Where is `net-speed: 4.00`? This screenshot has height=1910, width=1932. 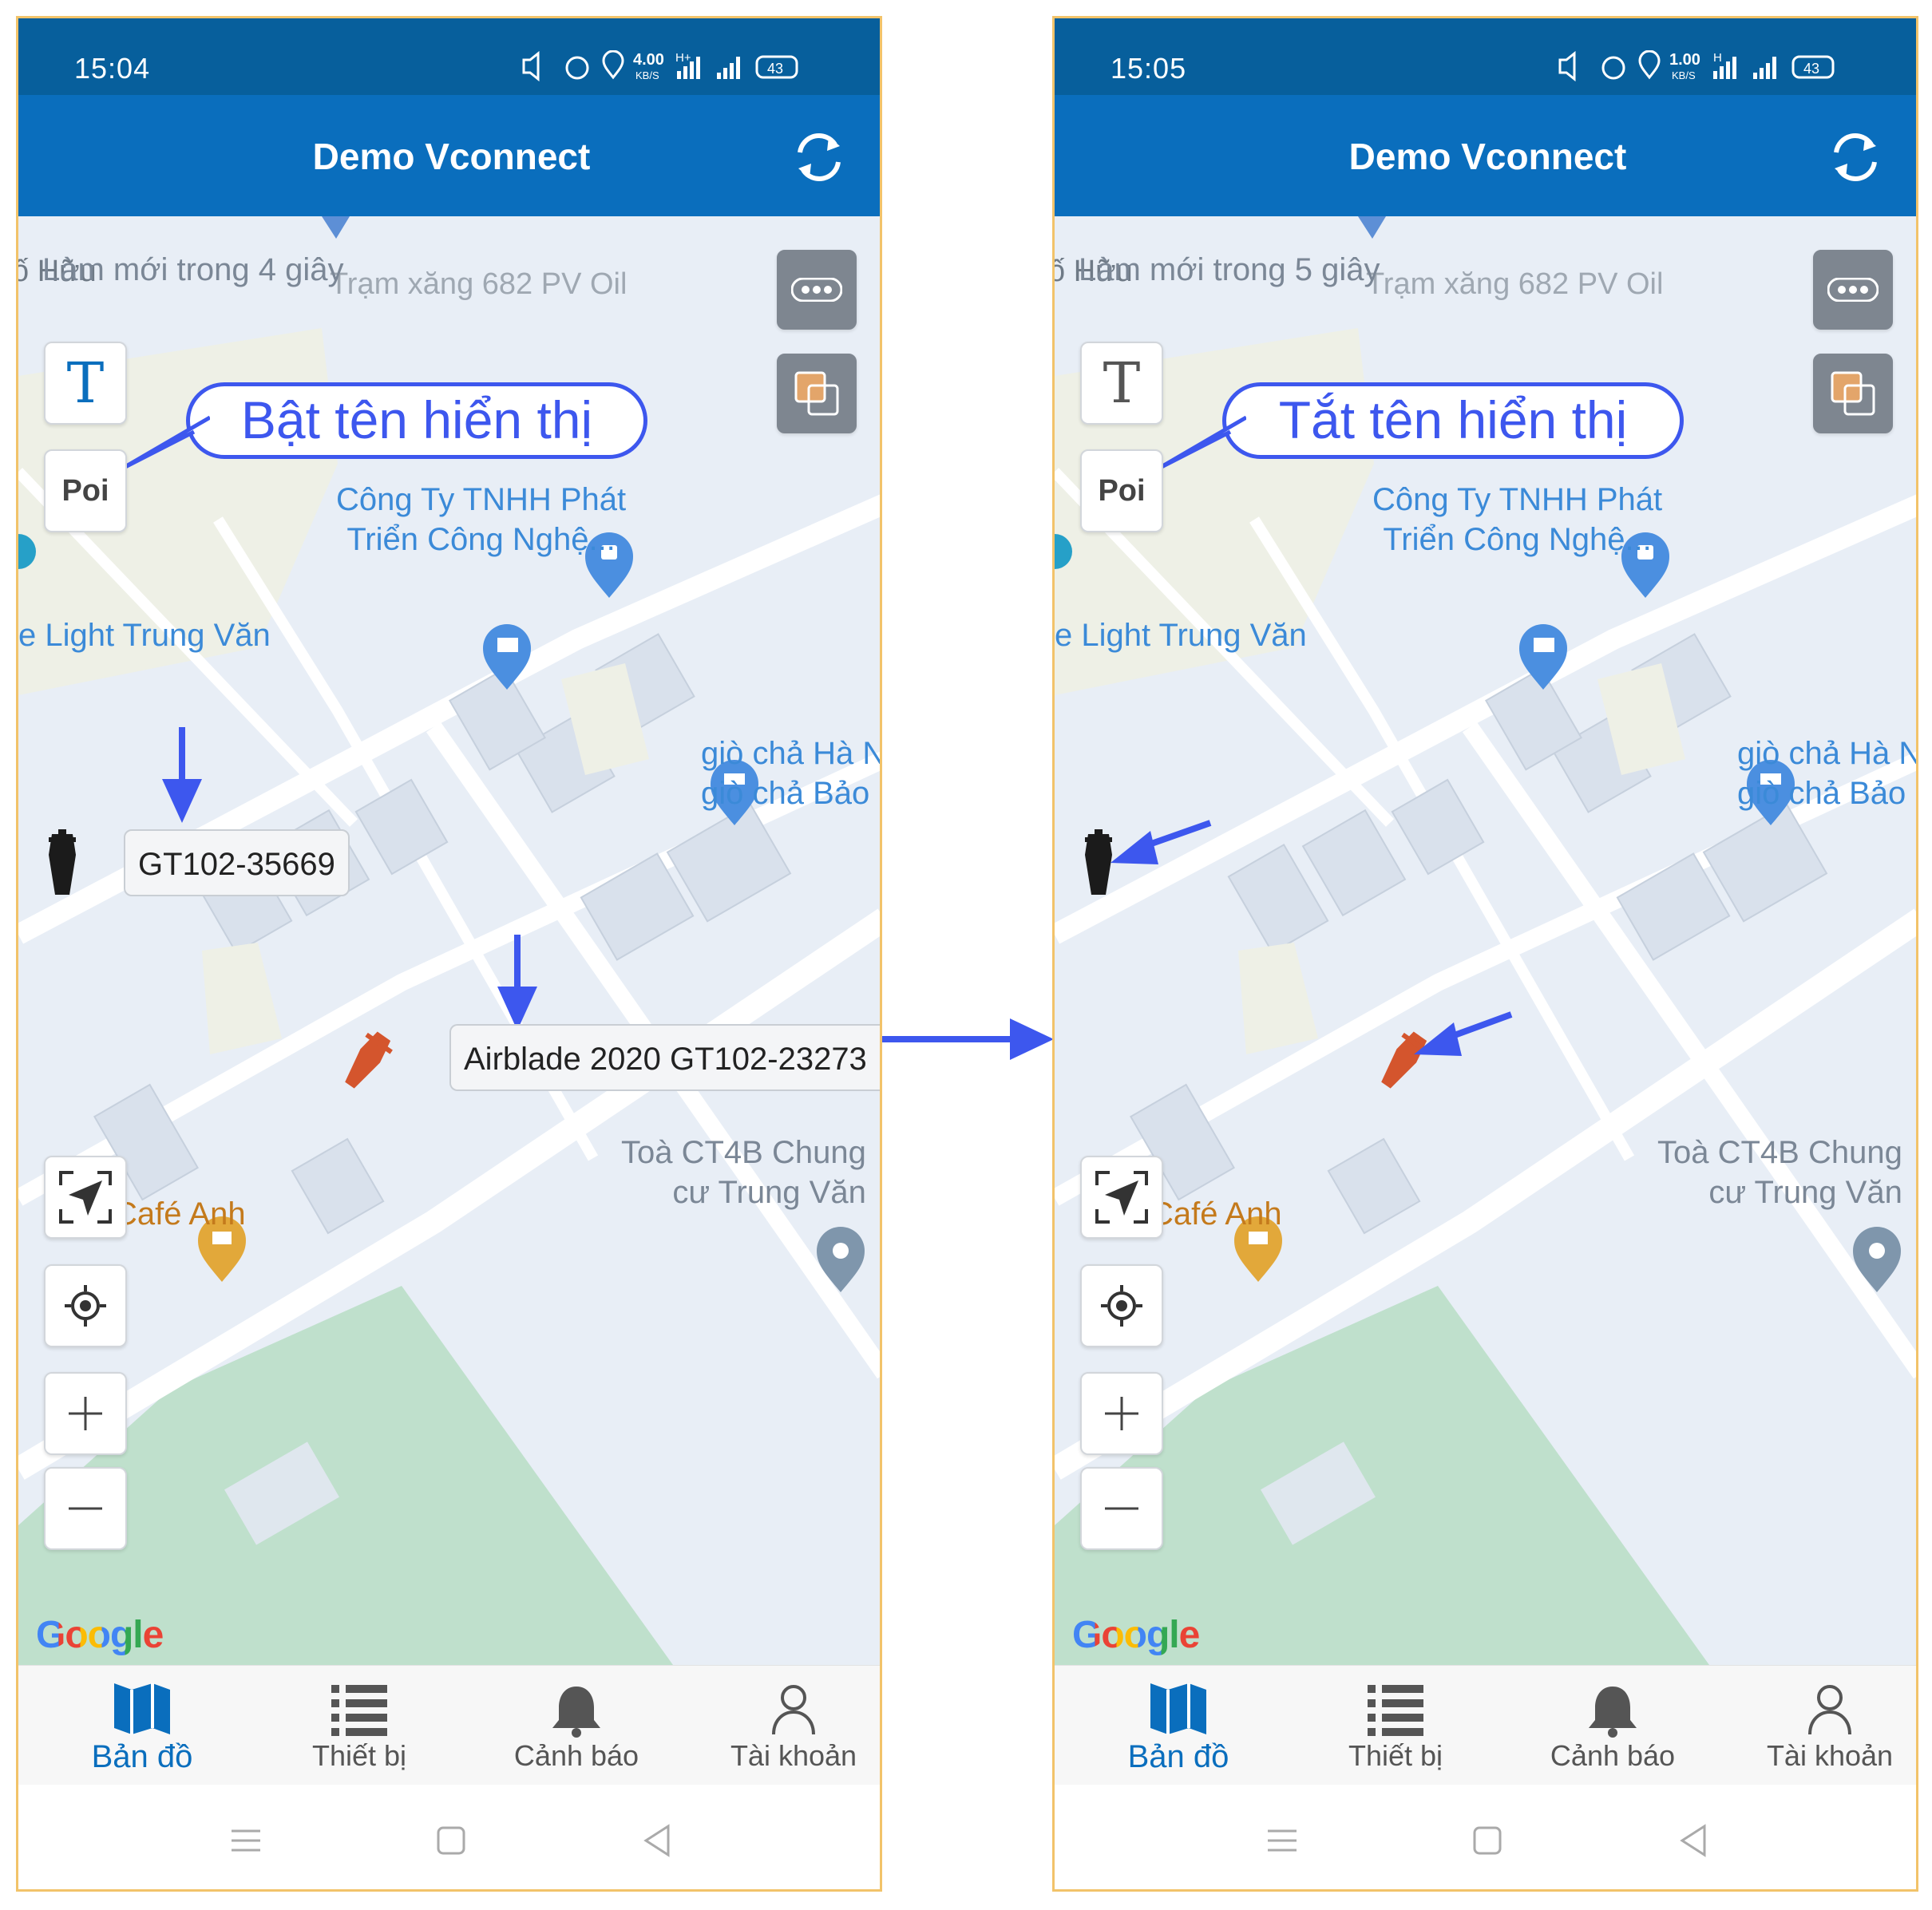 net-speed: 4.00 is located at coordinates (648, 60).